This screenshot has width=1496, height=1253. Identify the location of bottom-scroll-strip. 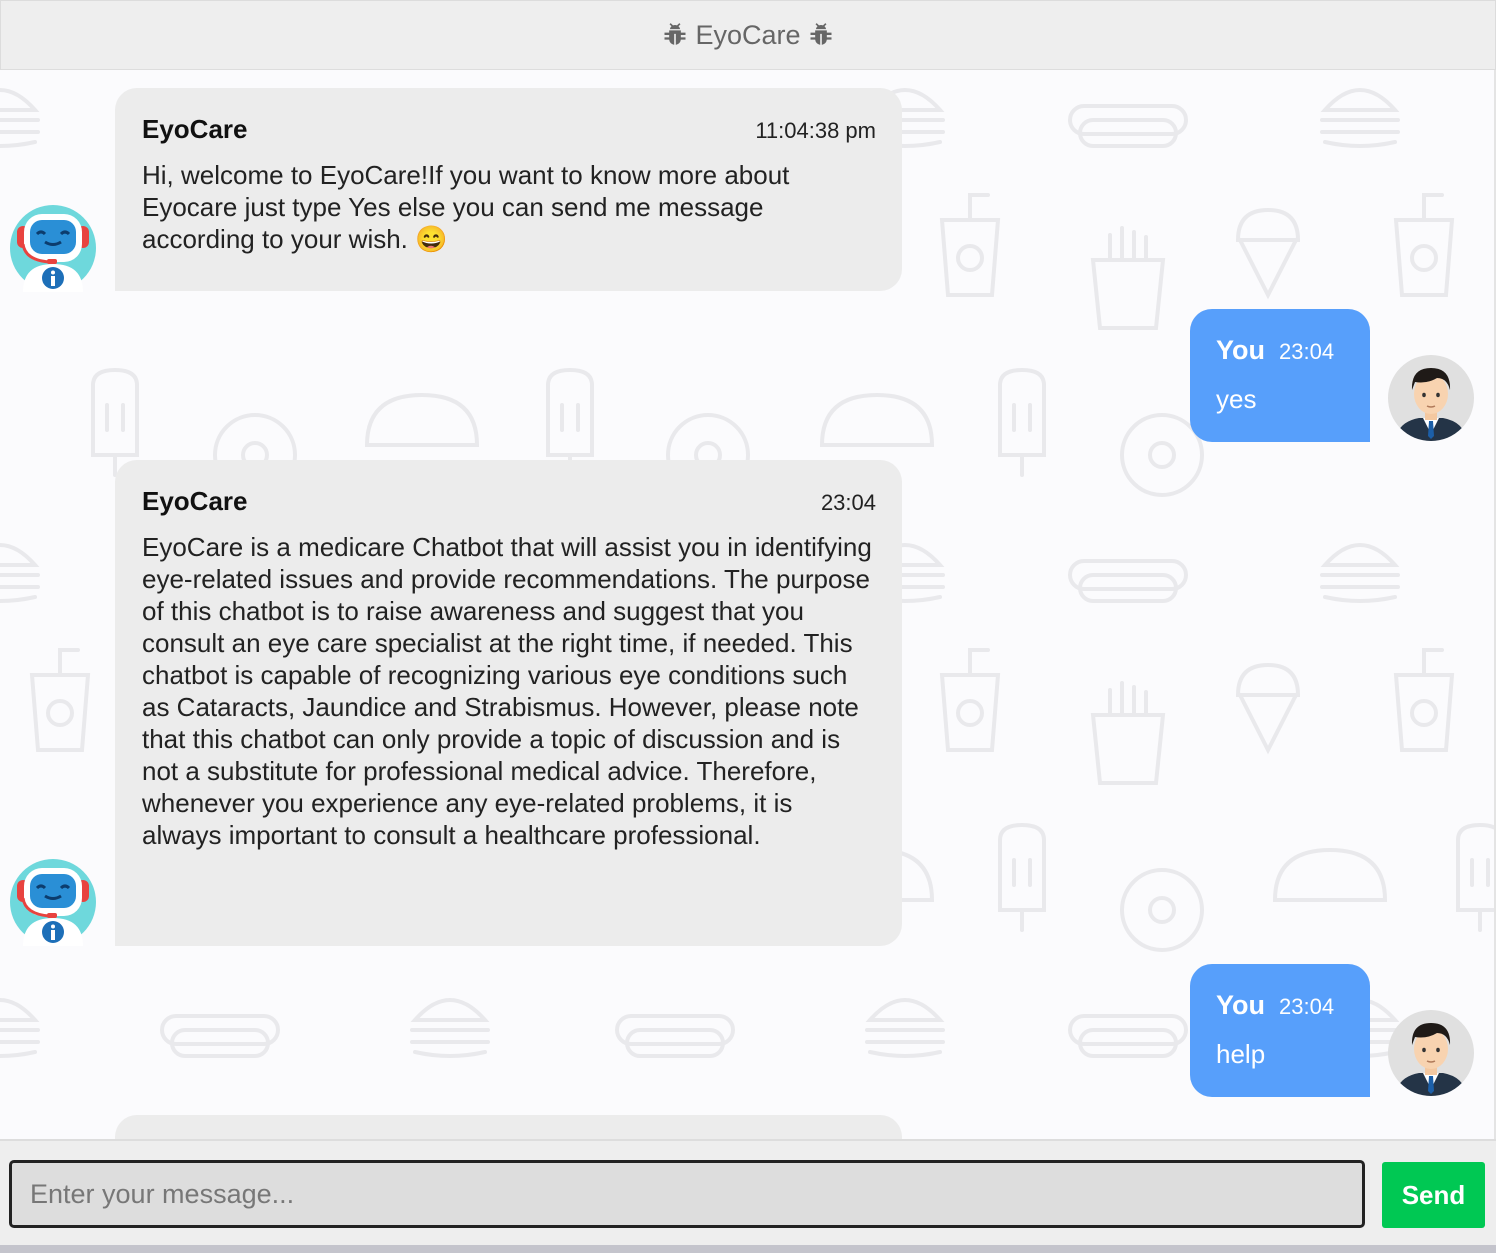
(748, 1249).